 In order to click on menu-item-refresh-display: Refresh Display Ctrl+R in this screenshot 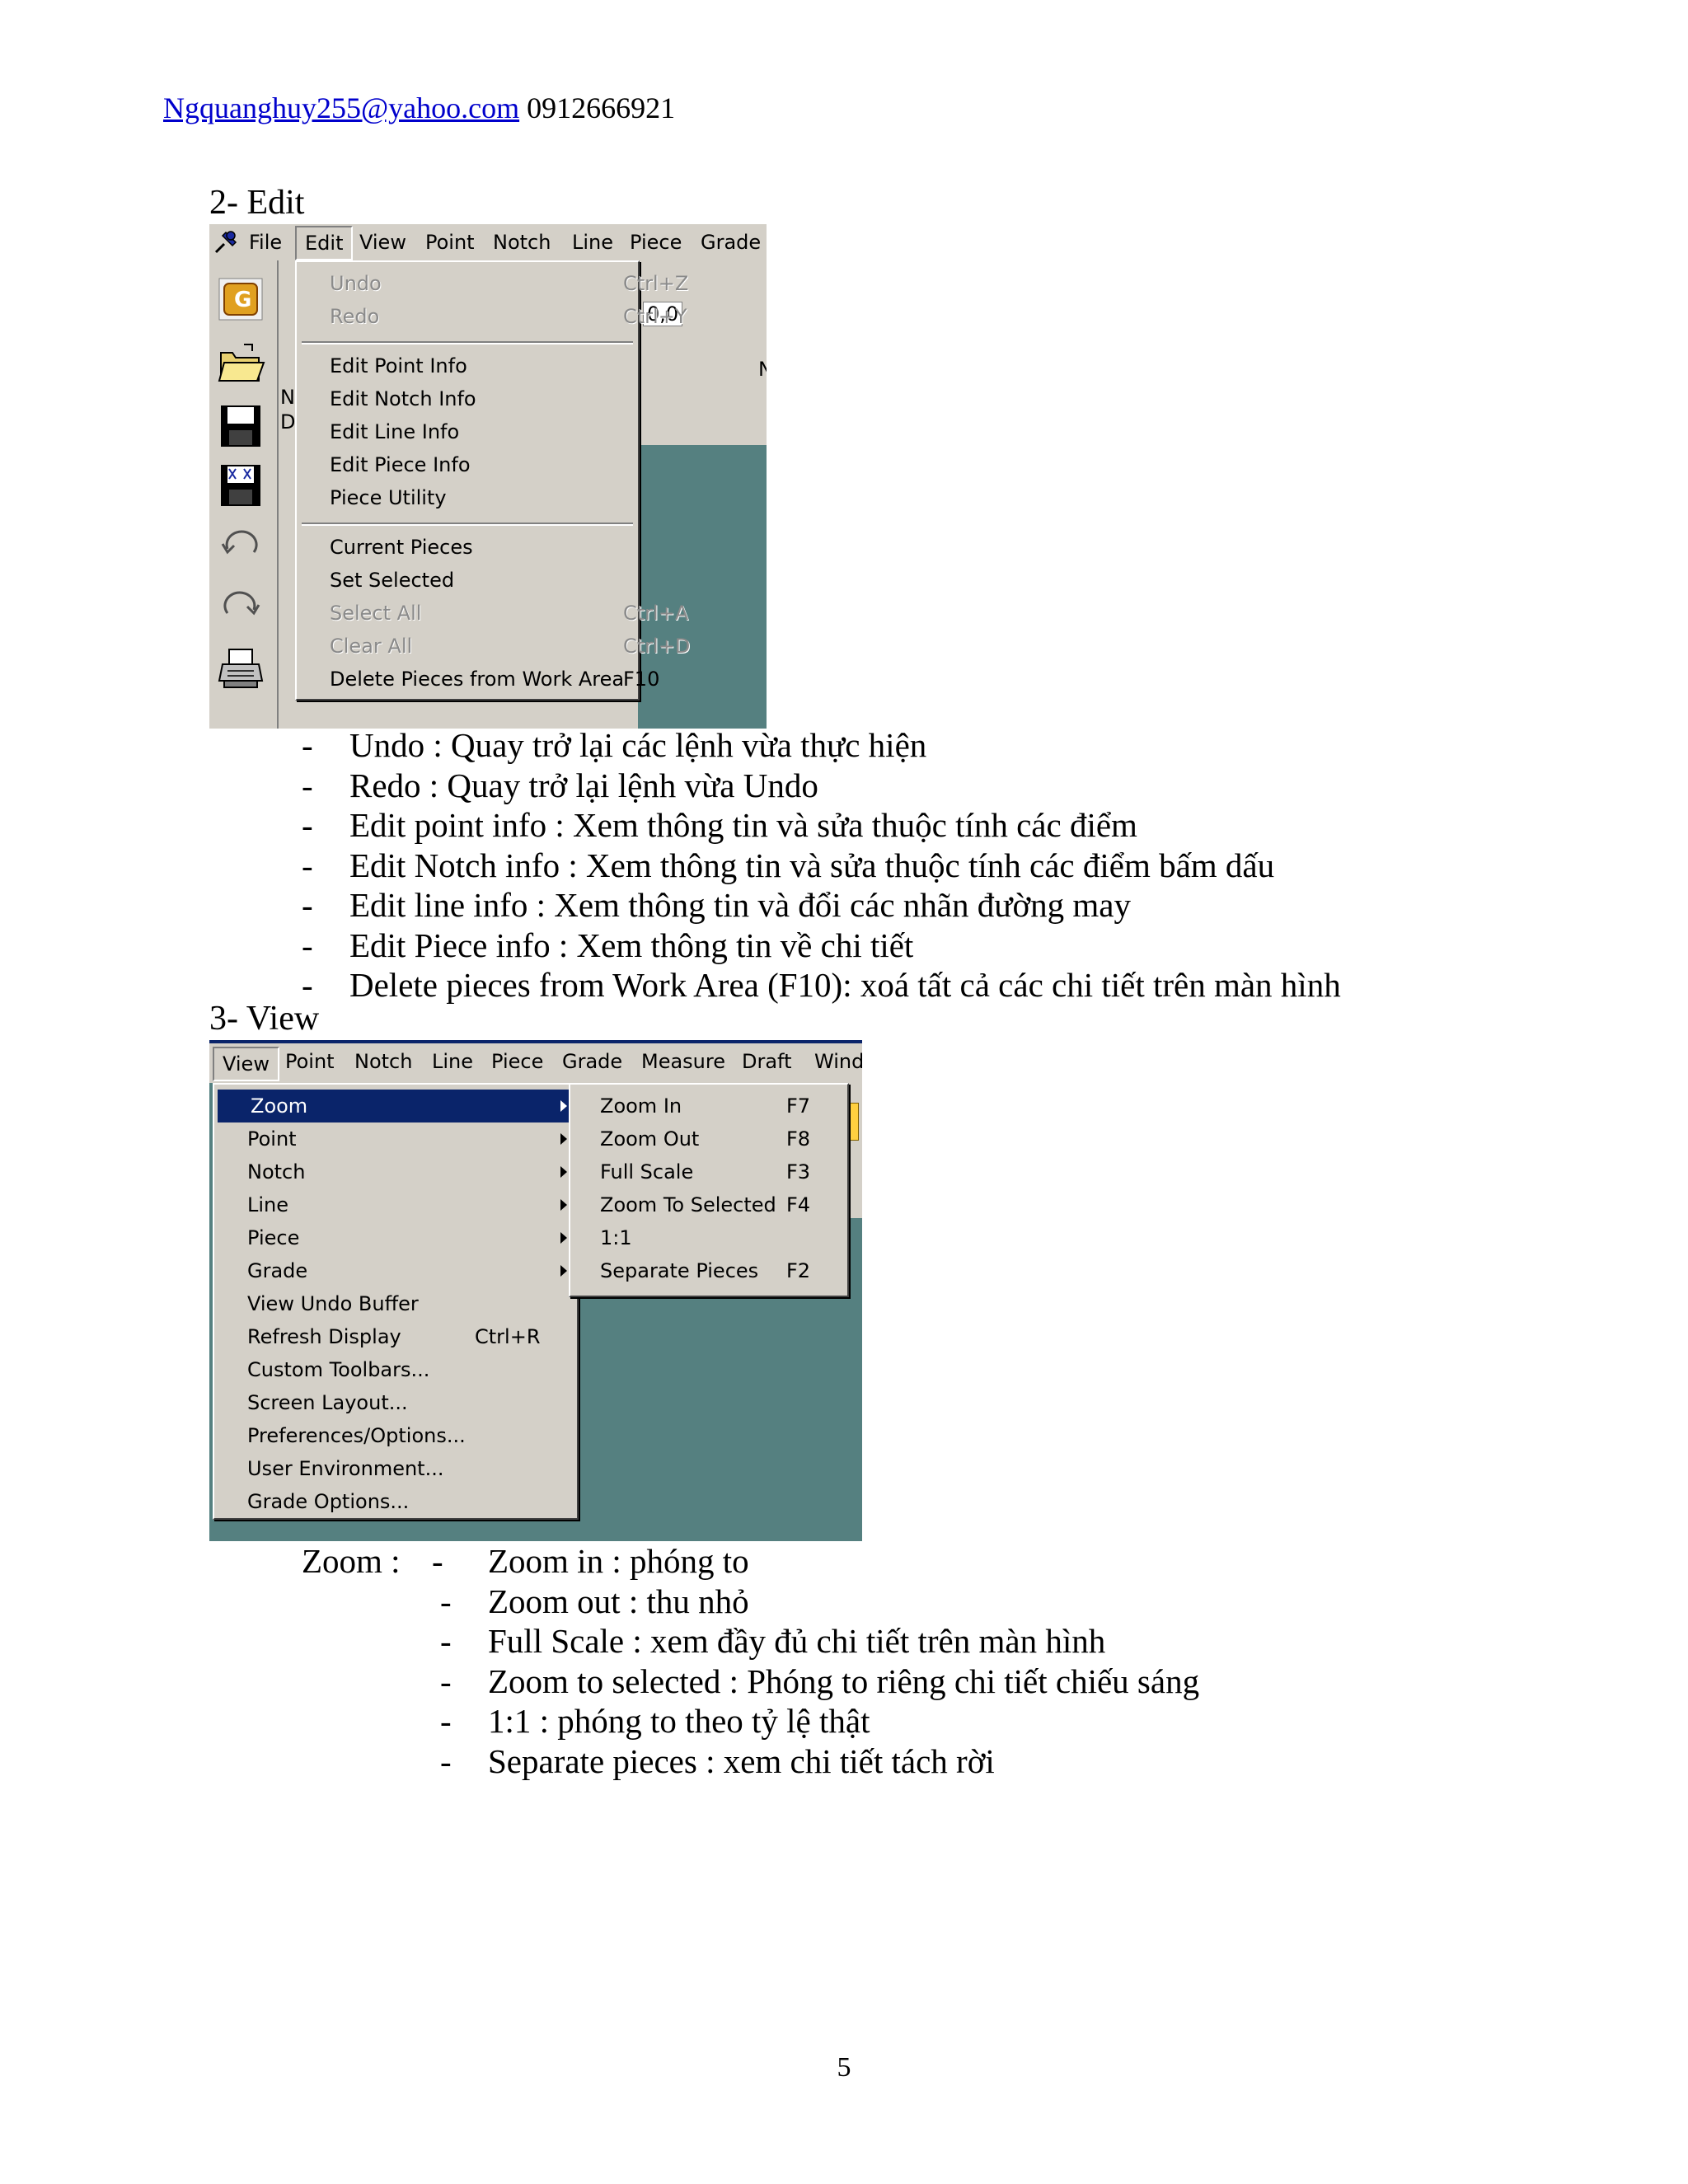, I will do `click(396, 1336)`.